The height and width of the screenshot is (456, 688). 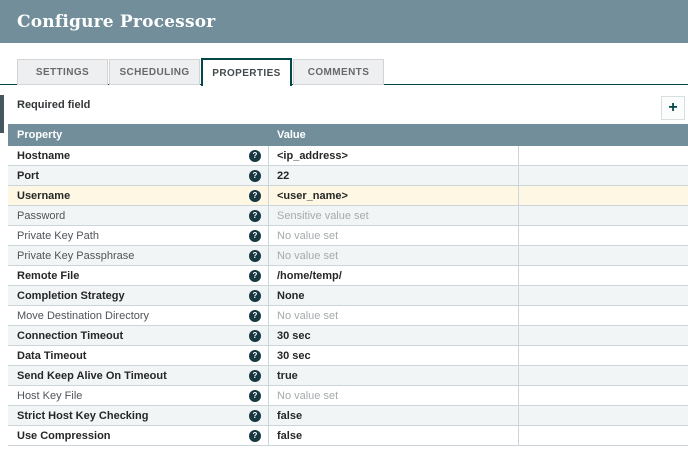 I want to click on property-label: Private Key Passphrase, so click(x=76, y=255).